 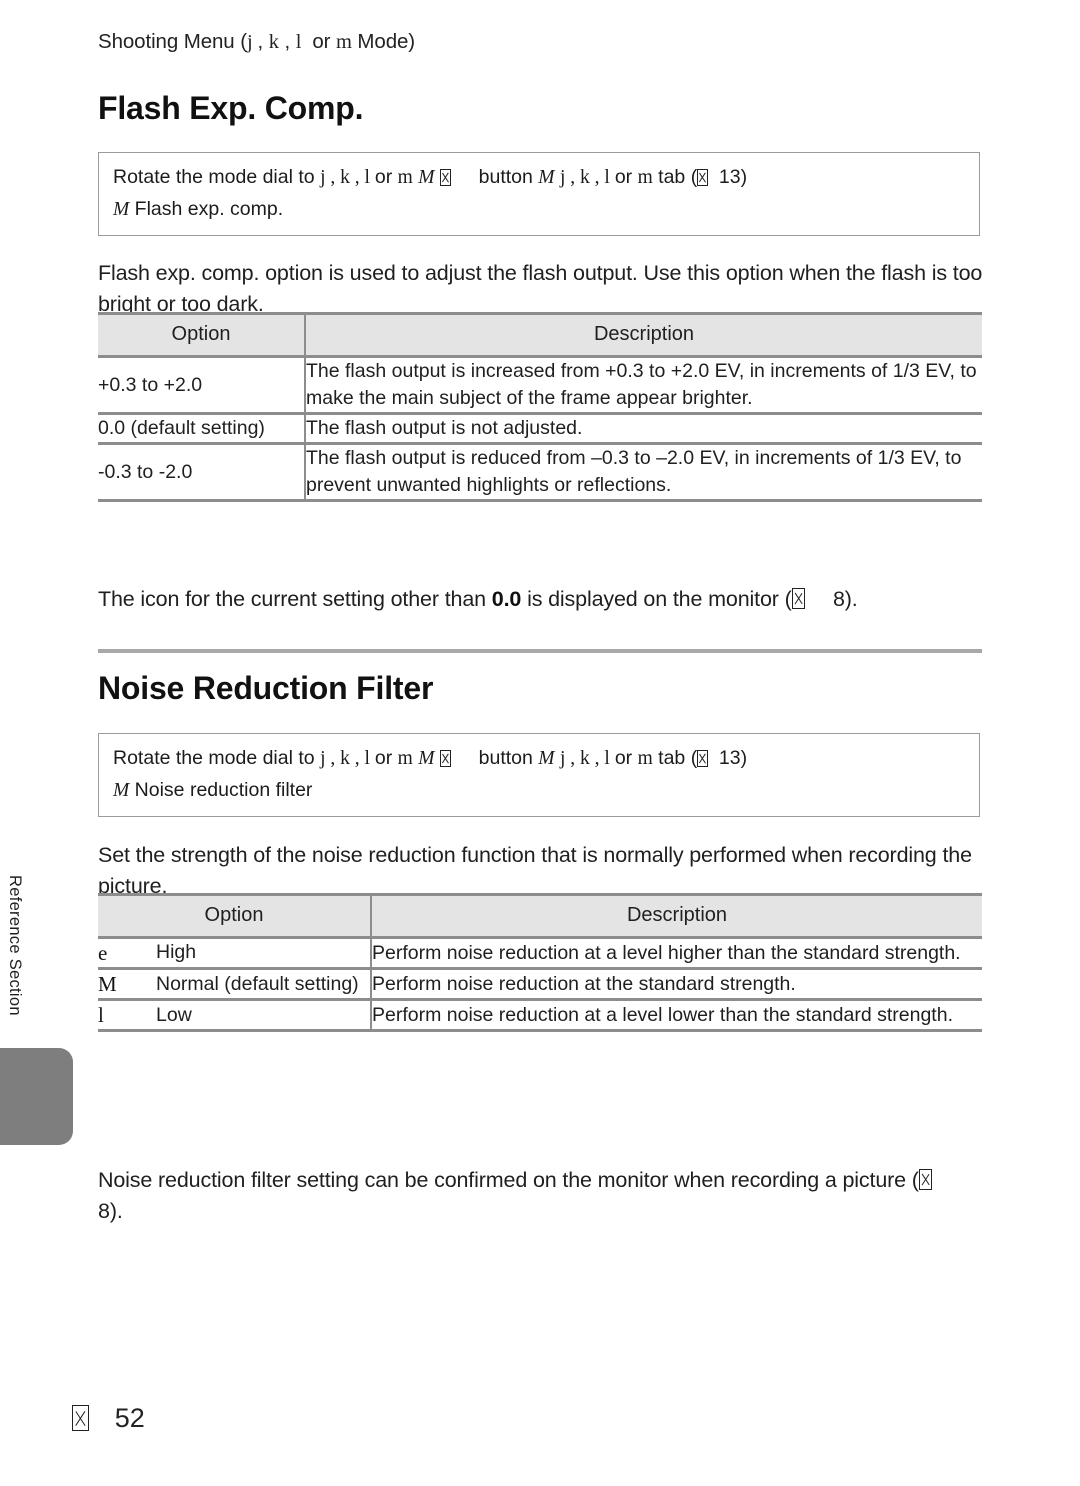 What do you see at coordinates (101, 1015) in the screenshot?
I see `noise-level-icon-low: l` at bounding box center [101, 1015].